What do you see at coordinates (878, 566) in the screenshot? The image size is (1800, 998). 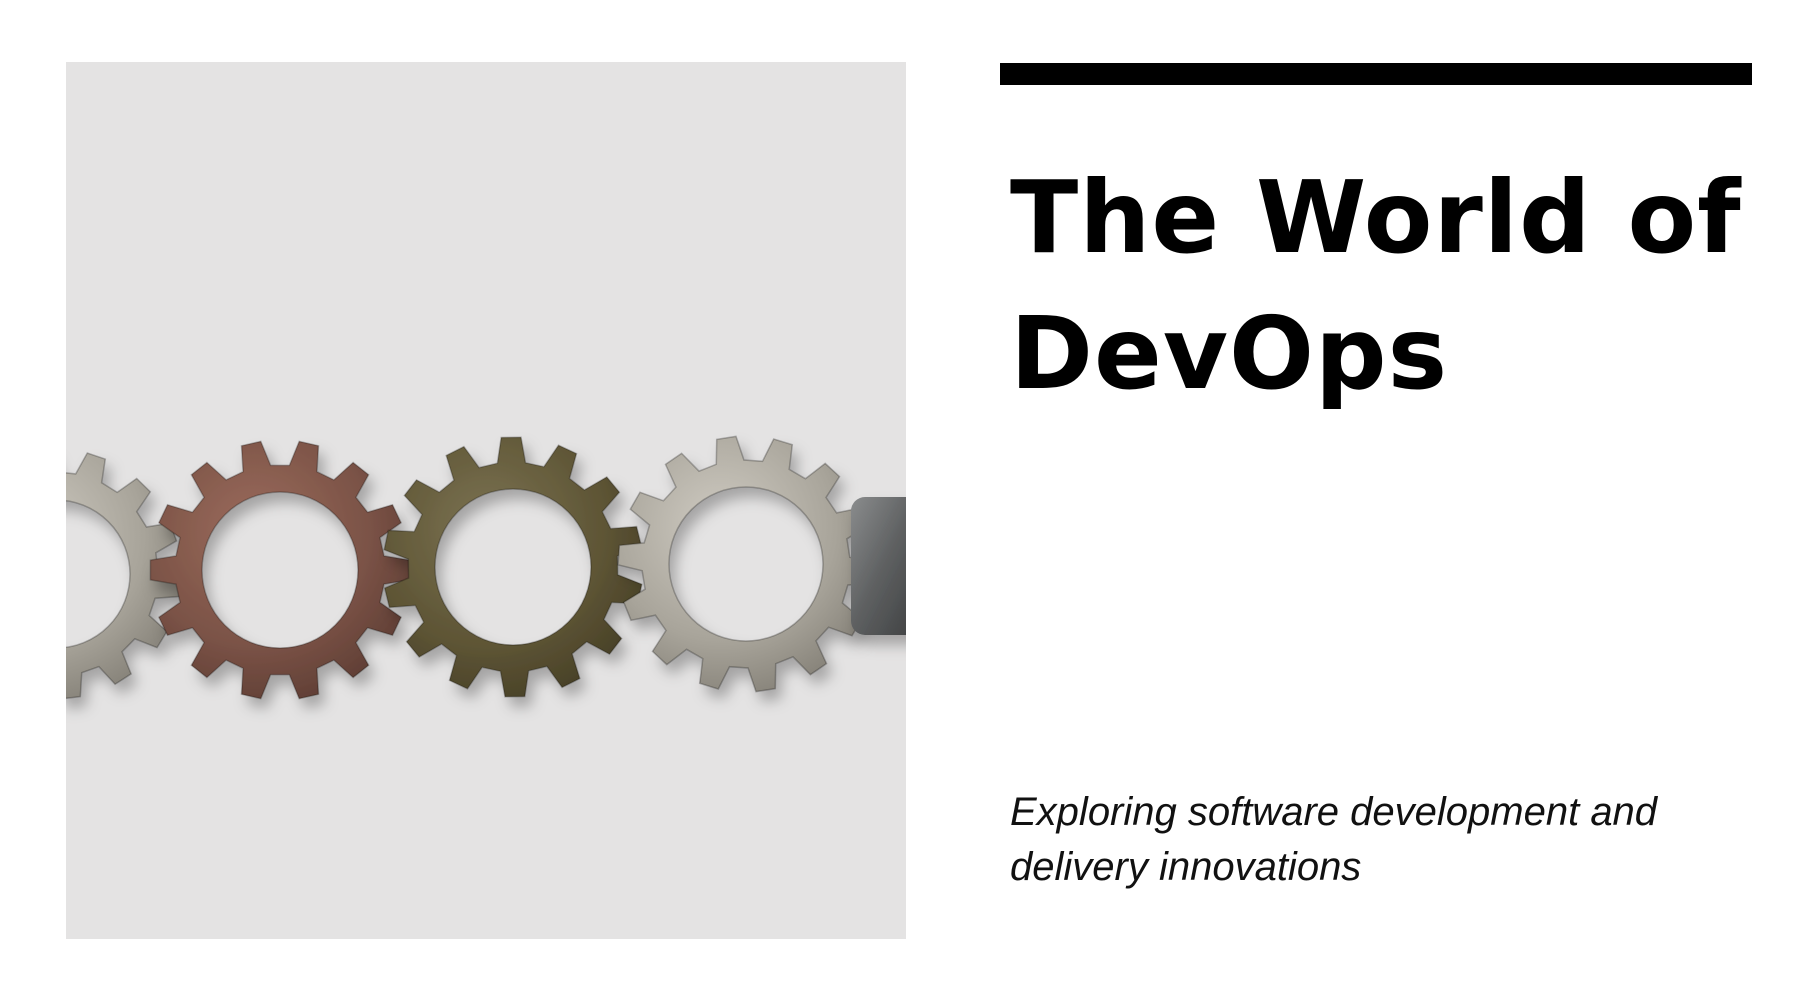 I see `metal-block` at bounding box center [878, 566].